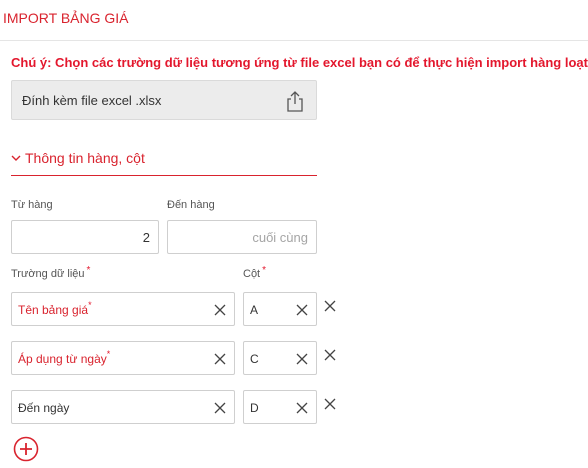 The height and width of the screenshot is (468, 588). What do you see at coordinates (146, 237) in the screenshot?
I see `from-row-value: 2` at bounding box center [146, 237].